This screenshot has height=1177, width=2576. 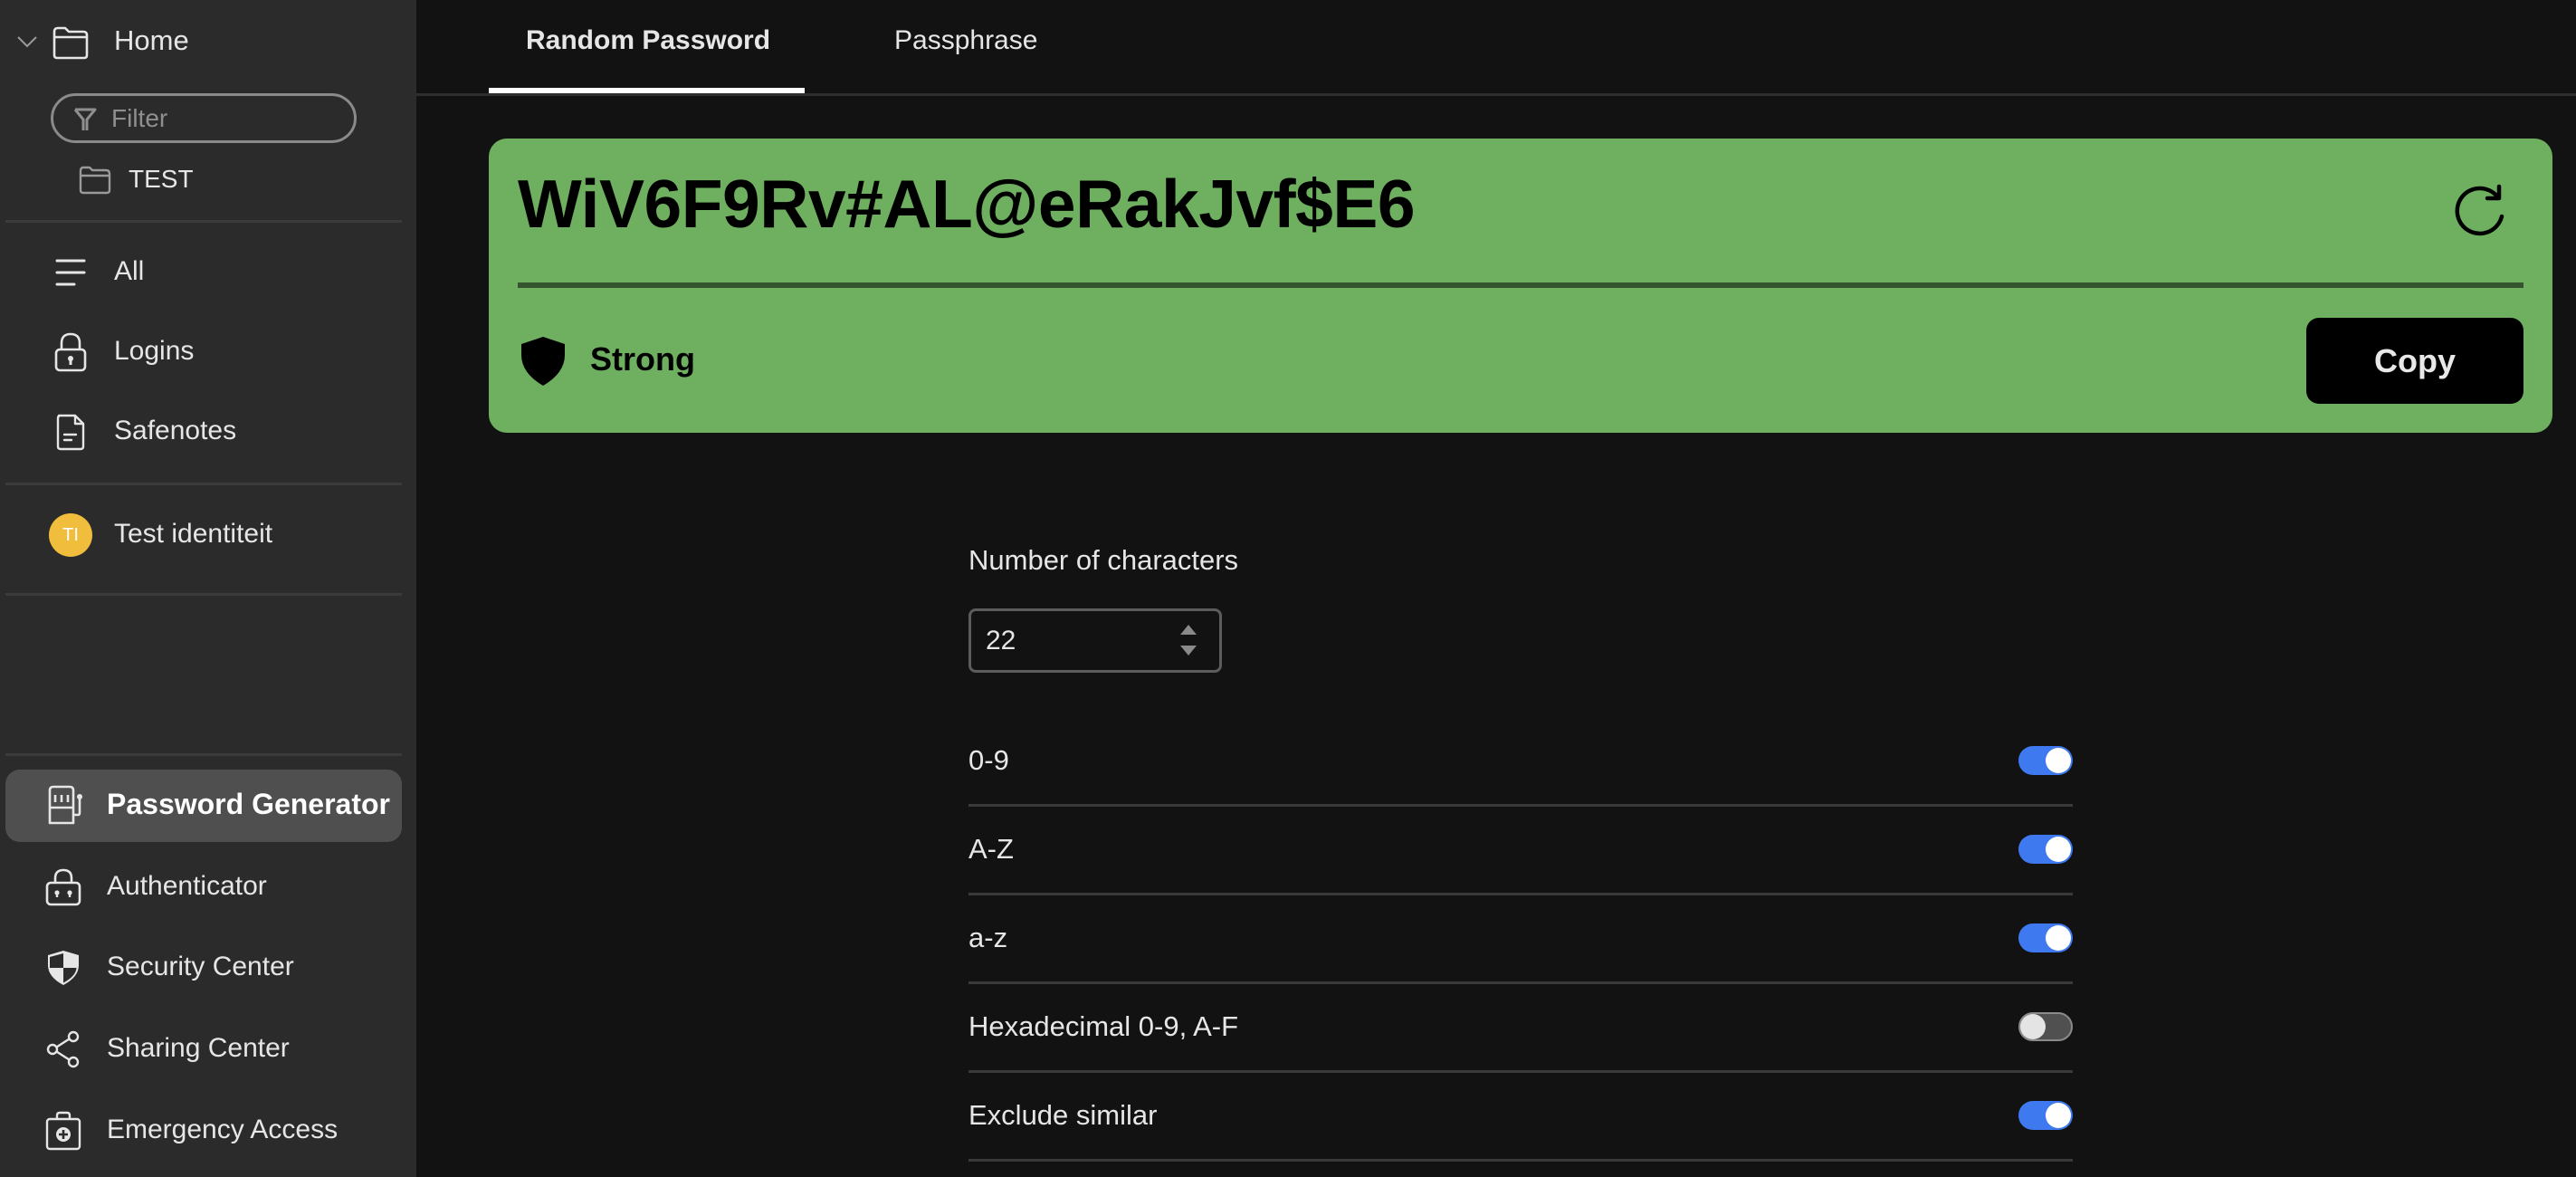 What do you see at coordinates (648, 41) in the screenshot?
I see `tab-random-password: Random Password` at bounding box center [648, 41].